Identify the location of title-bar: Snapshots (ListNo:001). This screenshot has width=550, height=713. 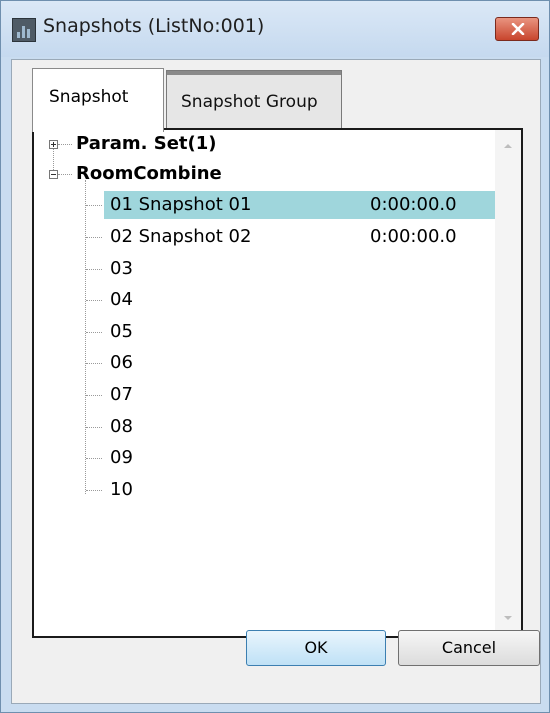
(275, 29).